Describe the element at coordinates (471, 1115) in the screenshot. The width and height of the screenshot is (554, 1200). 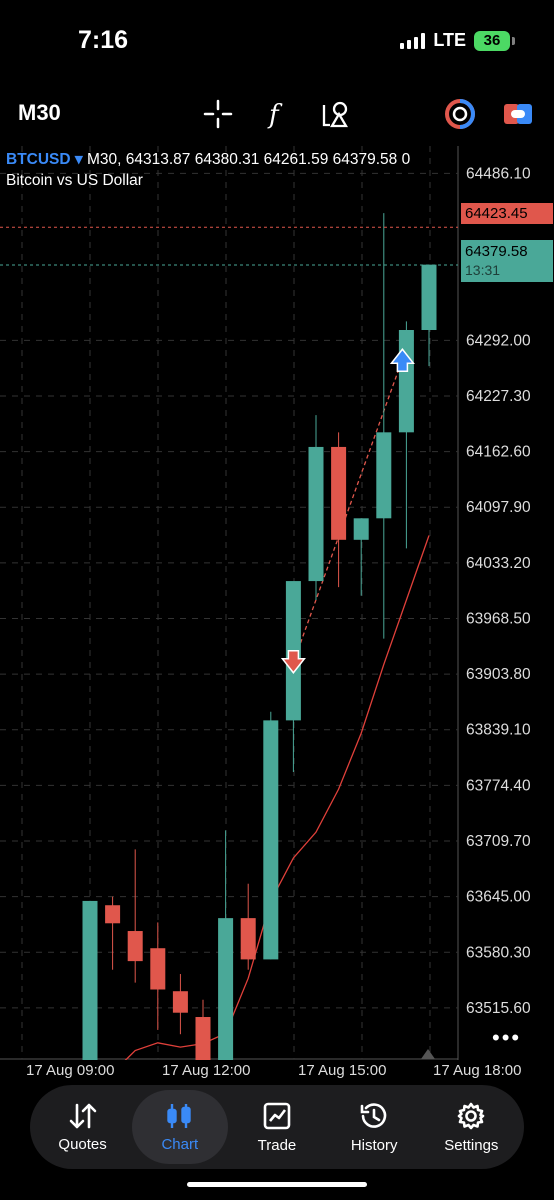
I see `settings-gear-icon` at that location.